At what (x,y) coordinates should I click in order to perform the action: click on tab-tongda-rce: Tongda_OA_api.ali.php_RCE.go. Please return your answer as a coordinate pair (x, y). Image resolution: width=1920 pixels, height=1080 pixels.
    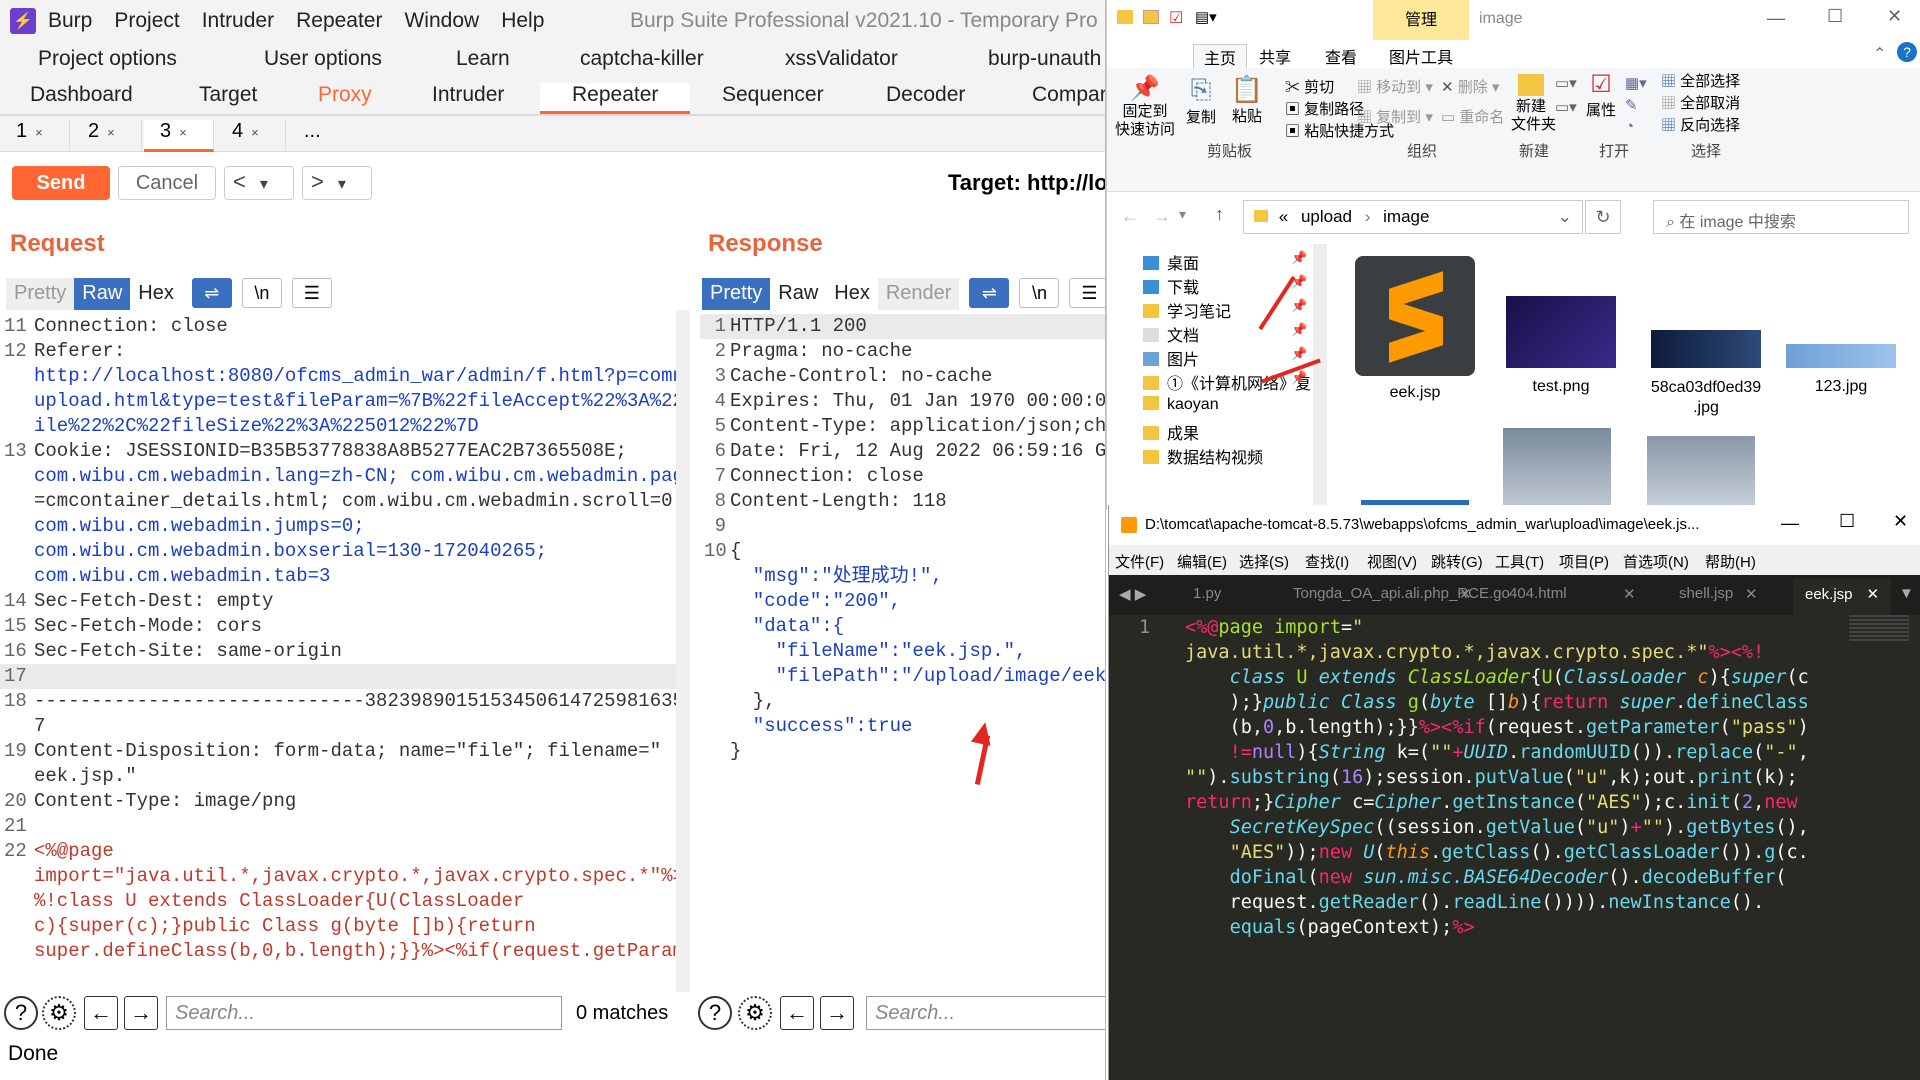
    Looking at the image, I should click on (1401, 593).